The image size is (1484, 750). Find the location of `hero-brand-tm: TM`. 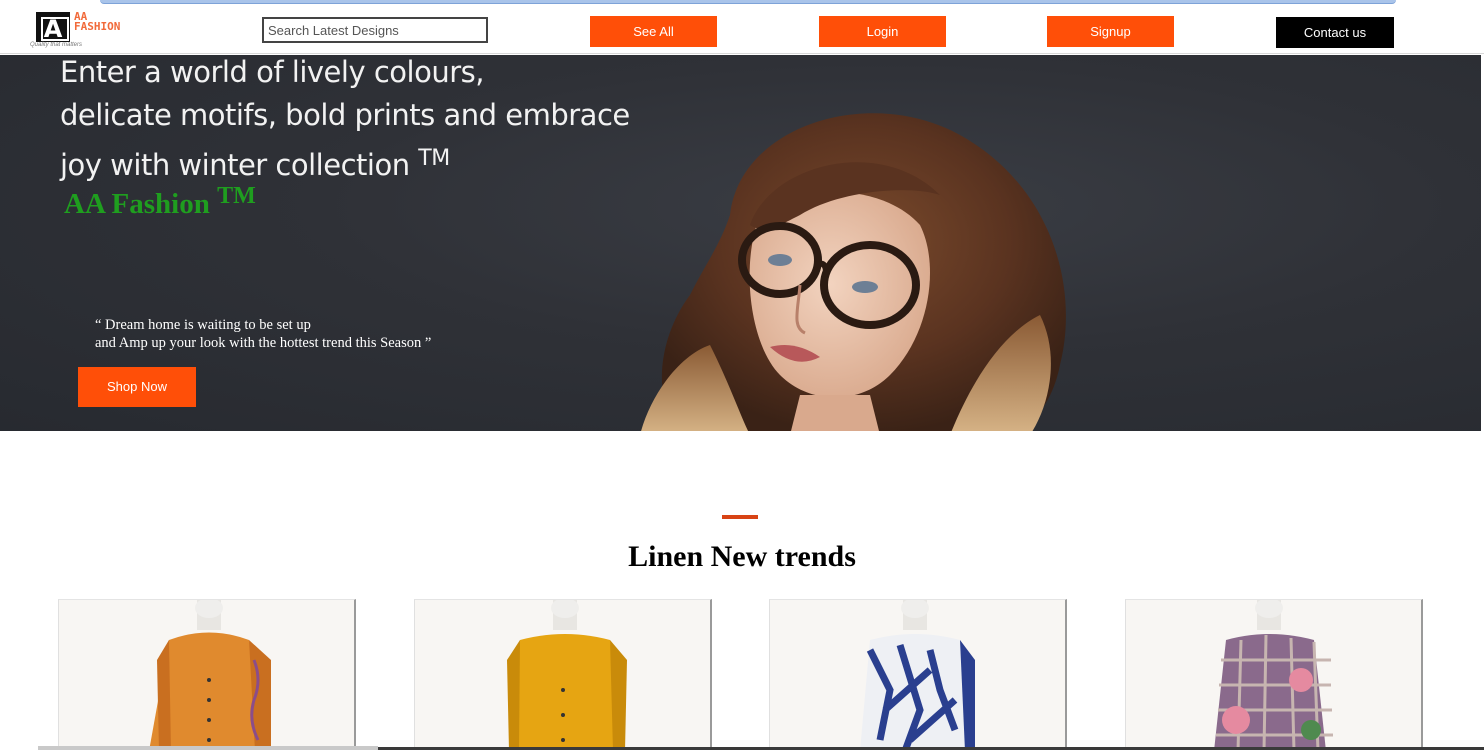

hero-brand-tm: TM is located at coordinates (236, 196).